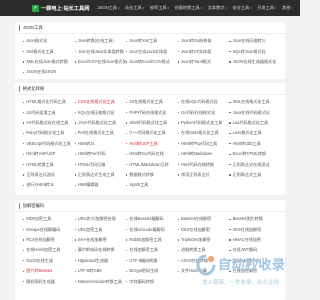 The image size is (320, 300). Describe the element at coordinates (152, 62) in the screenshot. I see `tool-link: Json转Excel/CSV格式` at that location.